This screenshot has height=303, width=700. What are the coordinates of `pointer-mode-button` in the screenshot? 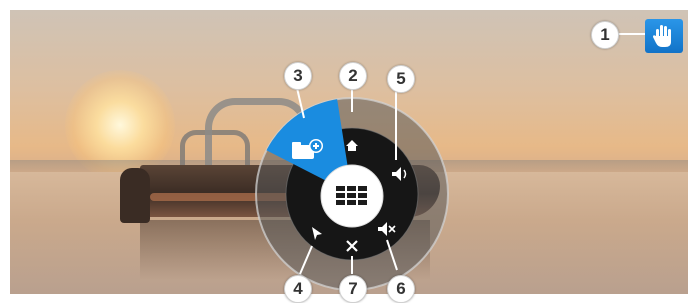 It's located at (664, 36).